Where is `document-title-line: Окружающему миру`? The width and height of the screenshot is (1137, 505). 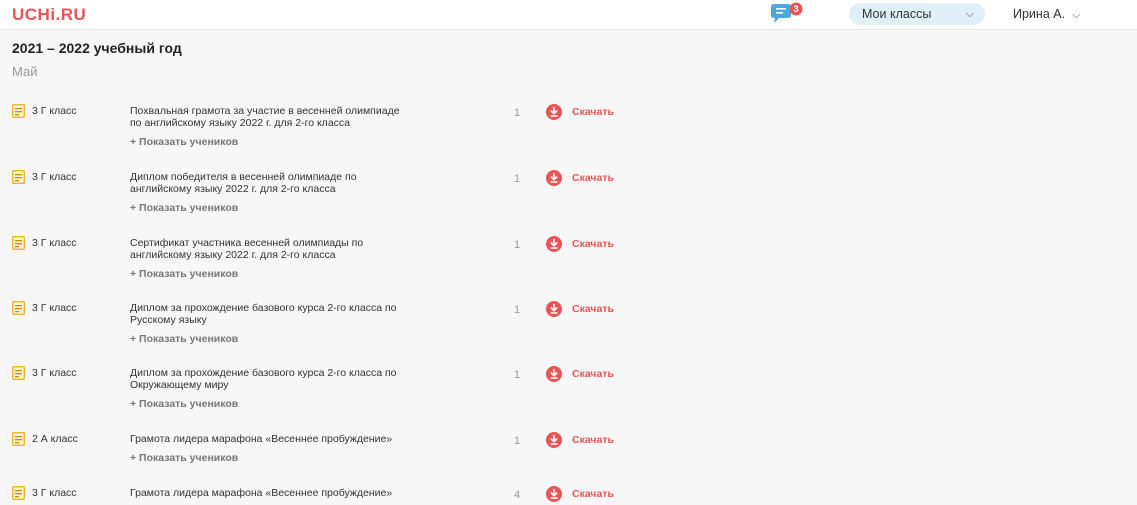 document-title-line: Окружающему миру is located at coordinates (179, 385).